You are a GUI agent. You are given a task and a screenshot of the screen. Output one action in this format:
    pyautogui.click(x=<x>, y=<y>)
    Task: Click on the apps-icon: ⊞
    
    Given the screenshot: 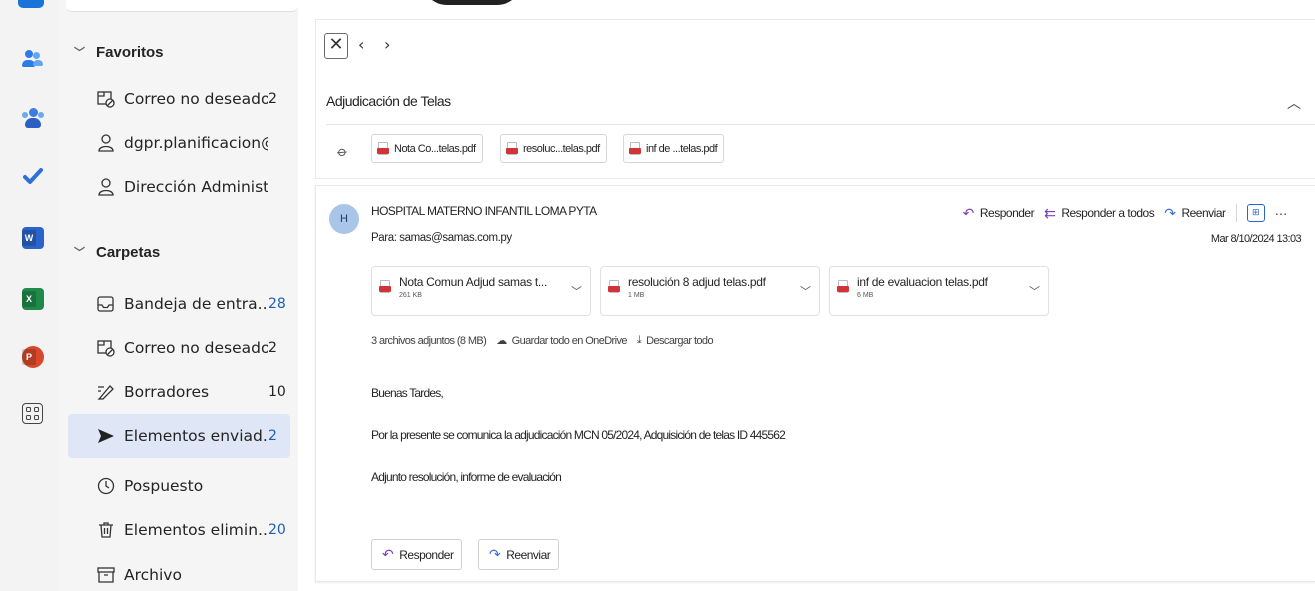 What is the action you would take?
    pyautogui.click(x=1255, y=213)
    